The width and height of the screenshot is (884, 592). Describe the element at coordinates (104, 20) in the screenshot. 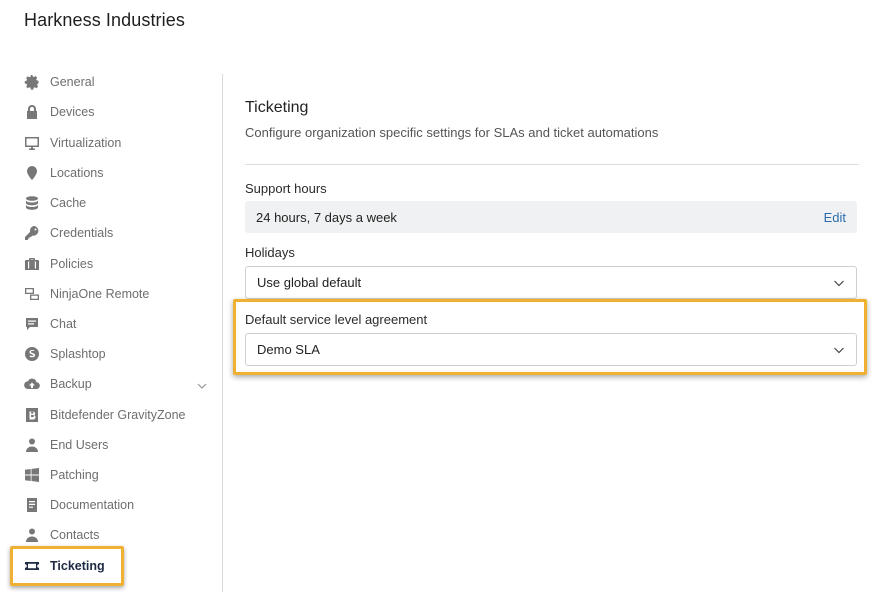

I see `organization-title: Harkness Industries` at that location.